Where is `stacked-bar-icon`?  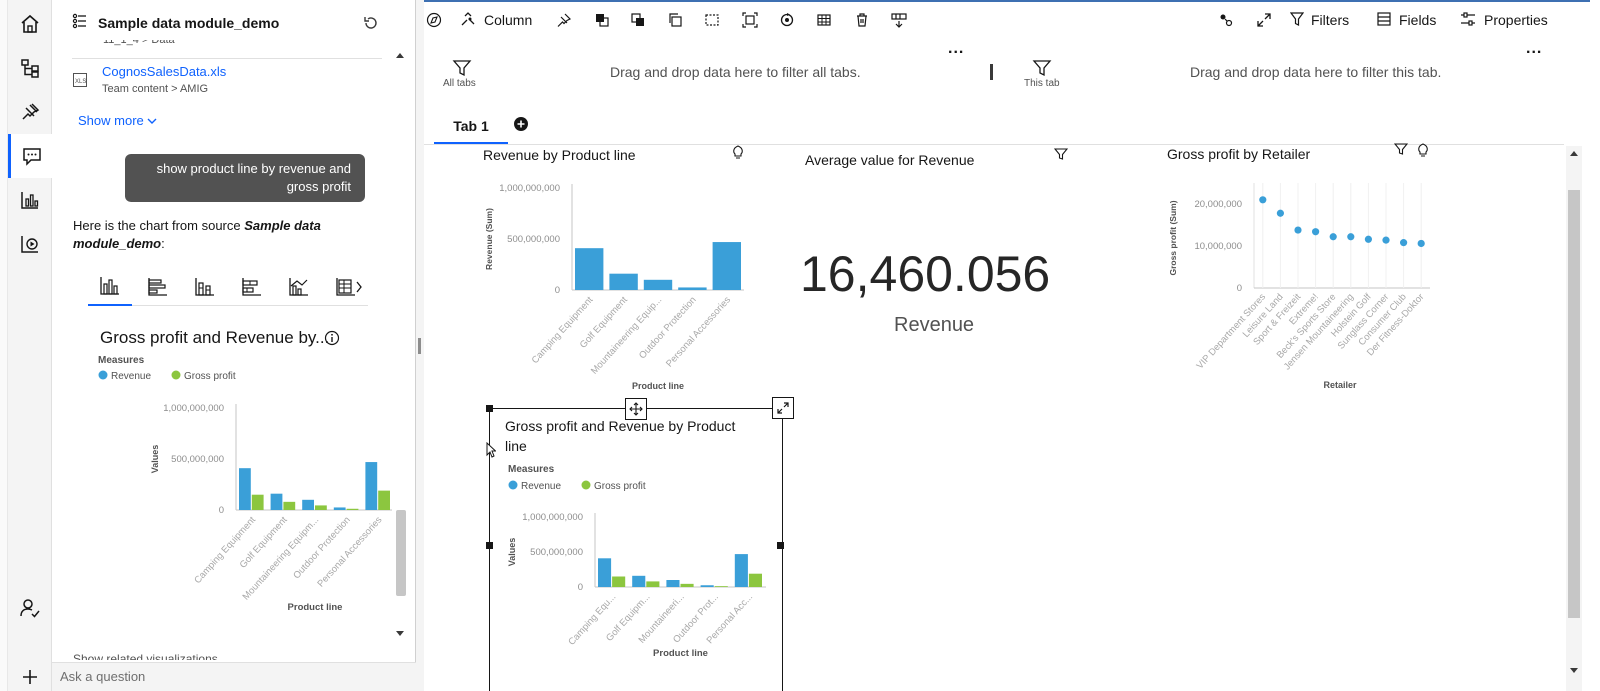 stacked-bar-icon is located at coordinates (252, 287).